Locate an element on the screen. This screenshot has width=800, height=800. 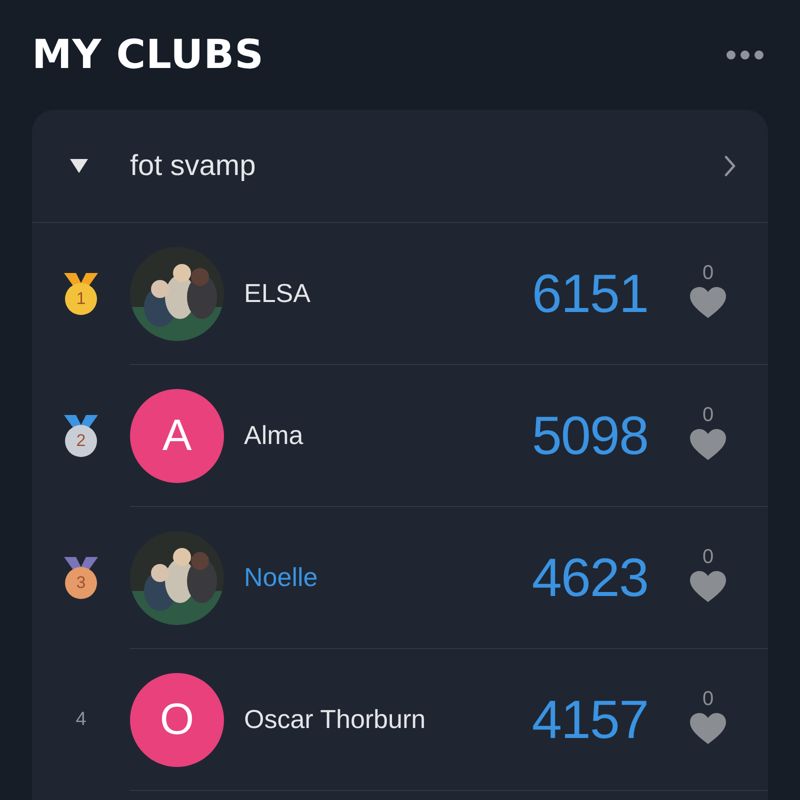
avatar: A is located at coordinates (177, 435).